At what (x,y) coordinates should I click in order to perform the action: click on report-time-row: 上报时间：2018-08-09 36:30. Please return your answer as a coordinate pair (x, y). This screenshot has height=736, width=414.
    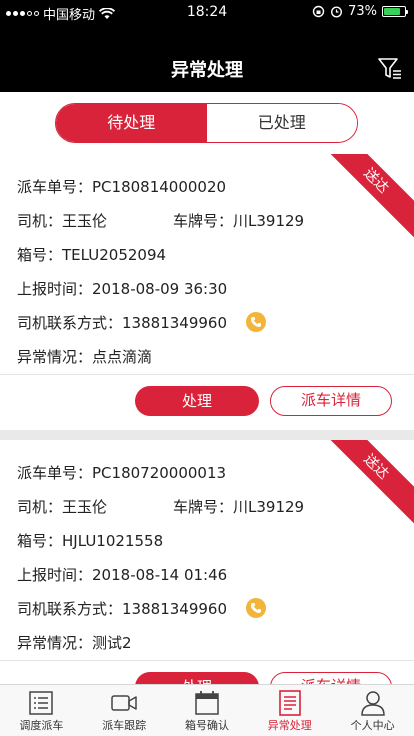
    Looking at the image, I should click on (207, 289).